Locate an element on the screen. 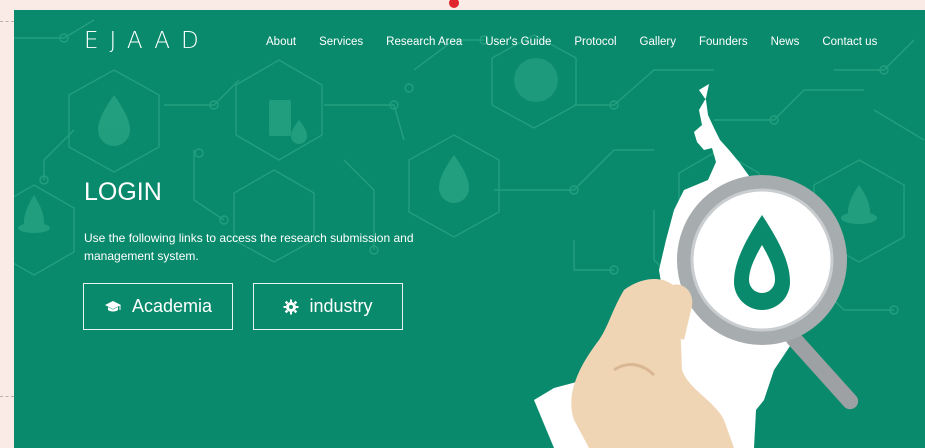 This screenshot has width=925, height=448. nav-link-founders: Founders is located at coordinates (723, 42).